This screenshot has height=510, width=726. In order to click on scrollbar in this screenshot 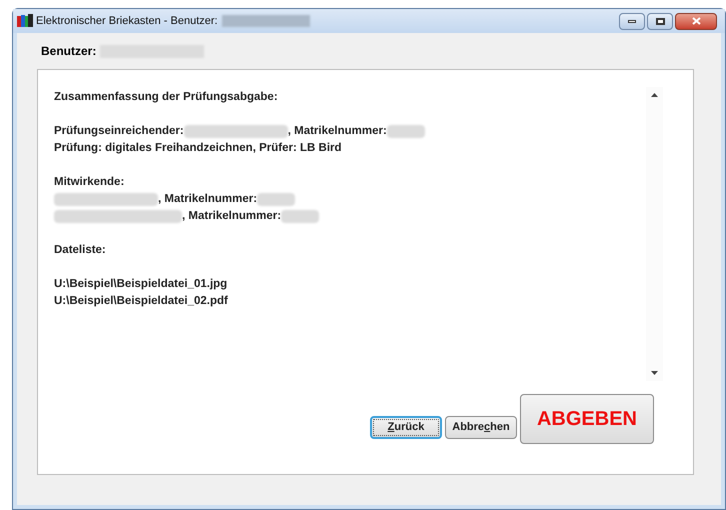, I will do `click(654, 234)`.